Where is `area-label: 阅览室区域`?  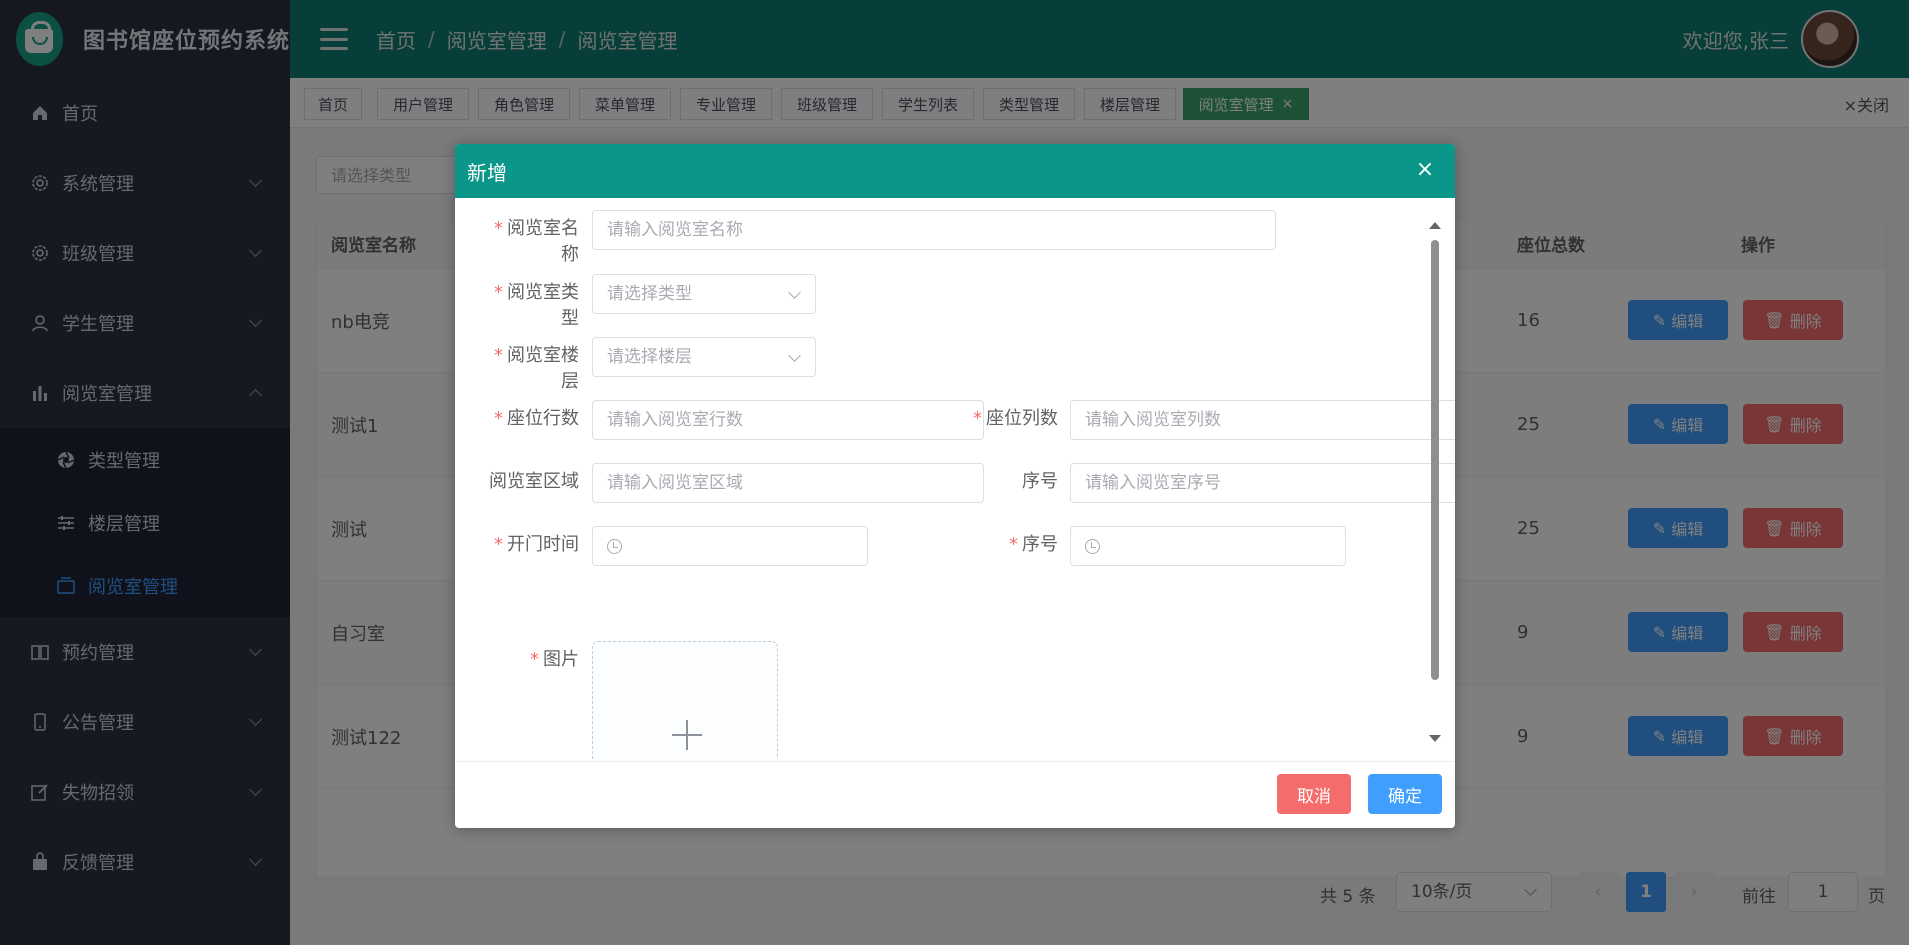 area-label: 阅览室区域 is located at coordinates (534, 481).